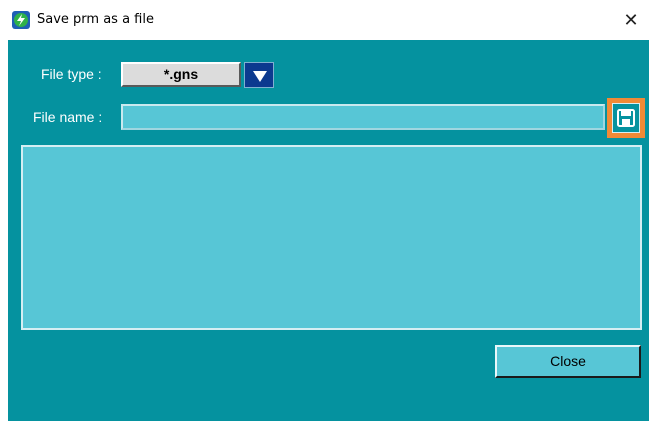 The image size is (649, 421). What do you see at coordinates (631, 20) in the screenshot?
I see `window-close-button: ✕` at bounding box center [631, 20].